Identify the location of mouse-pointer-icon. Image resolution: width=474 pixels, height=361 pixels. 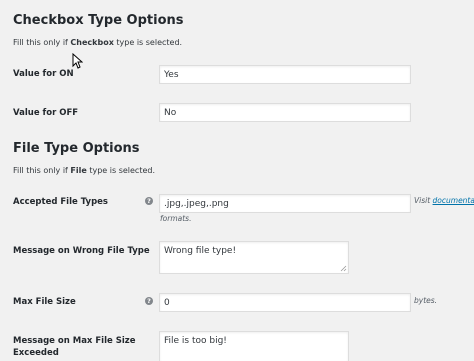
(77, 61).